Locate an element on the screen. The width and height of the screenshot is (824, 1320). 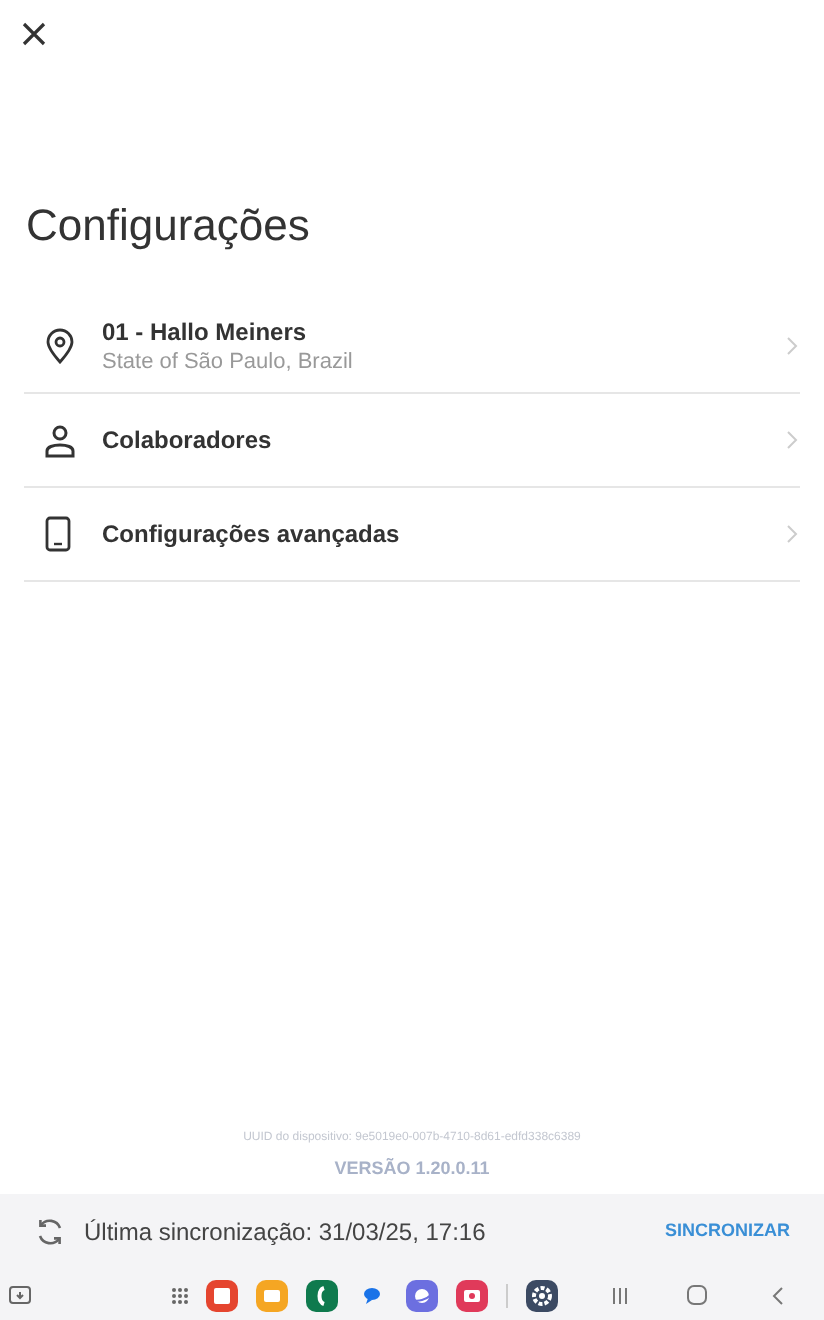
item-label: Configurações avançadas is located at coordinates (252, 534).